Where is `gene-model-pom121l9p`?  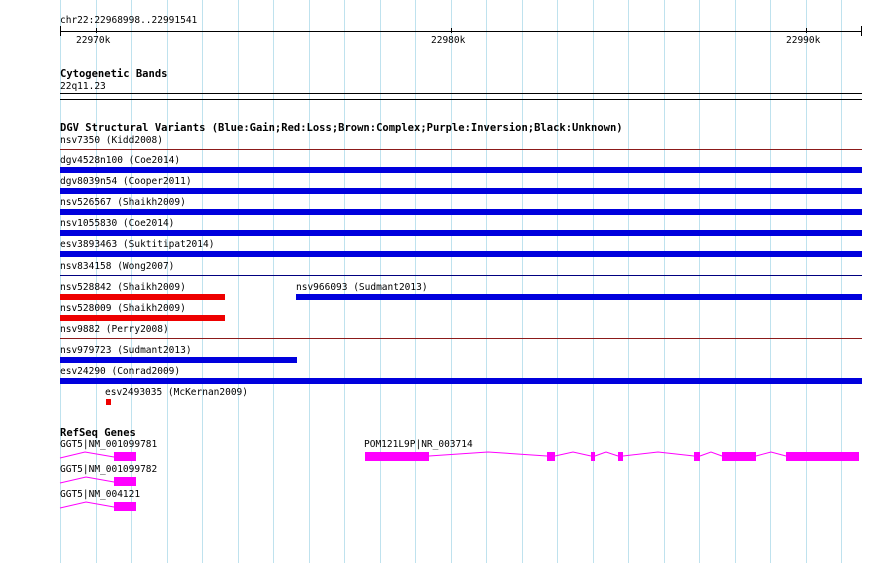
gene-model-pom121l9p is located at coordinates (612, 456).